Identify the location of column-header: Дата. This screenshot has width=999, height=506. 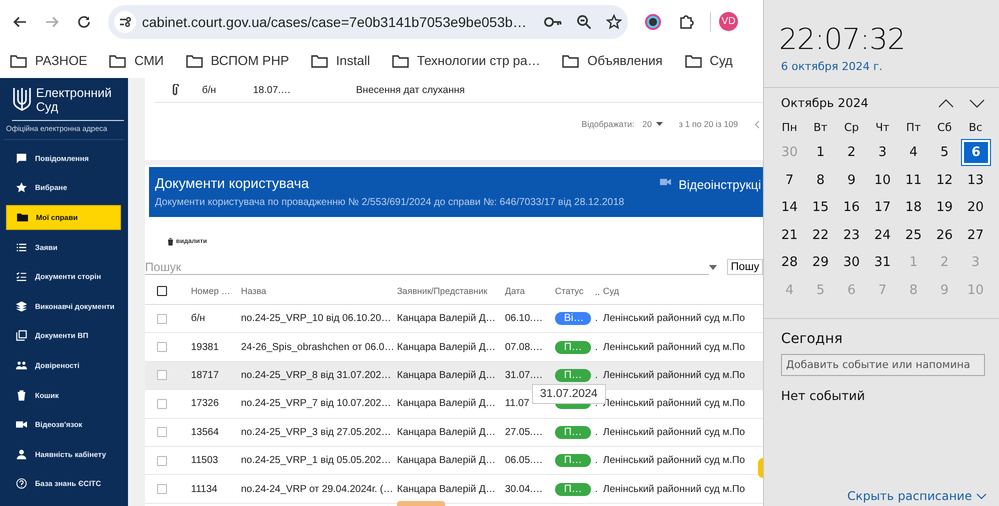
(528, 291).